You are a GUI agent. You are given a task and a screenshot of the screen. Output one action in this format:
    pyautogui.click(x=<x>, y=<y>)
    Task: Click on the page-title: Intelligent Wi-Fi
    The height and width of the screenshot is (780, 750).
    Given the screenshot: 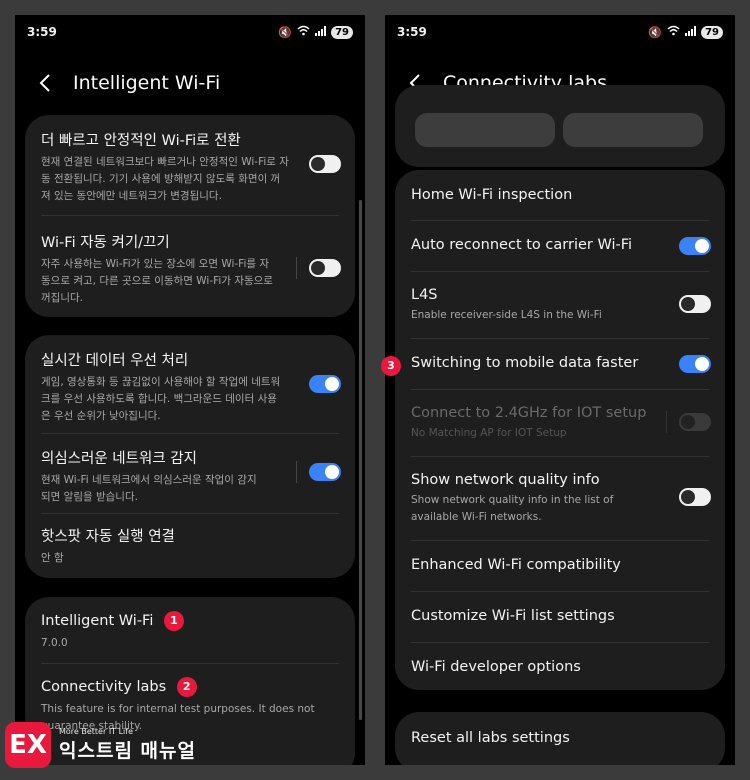 What is the action you would take?
    pyautogui.click(x=147, y=83)
    